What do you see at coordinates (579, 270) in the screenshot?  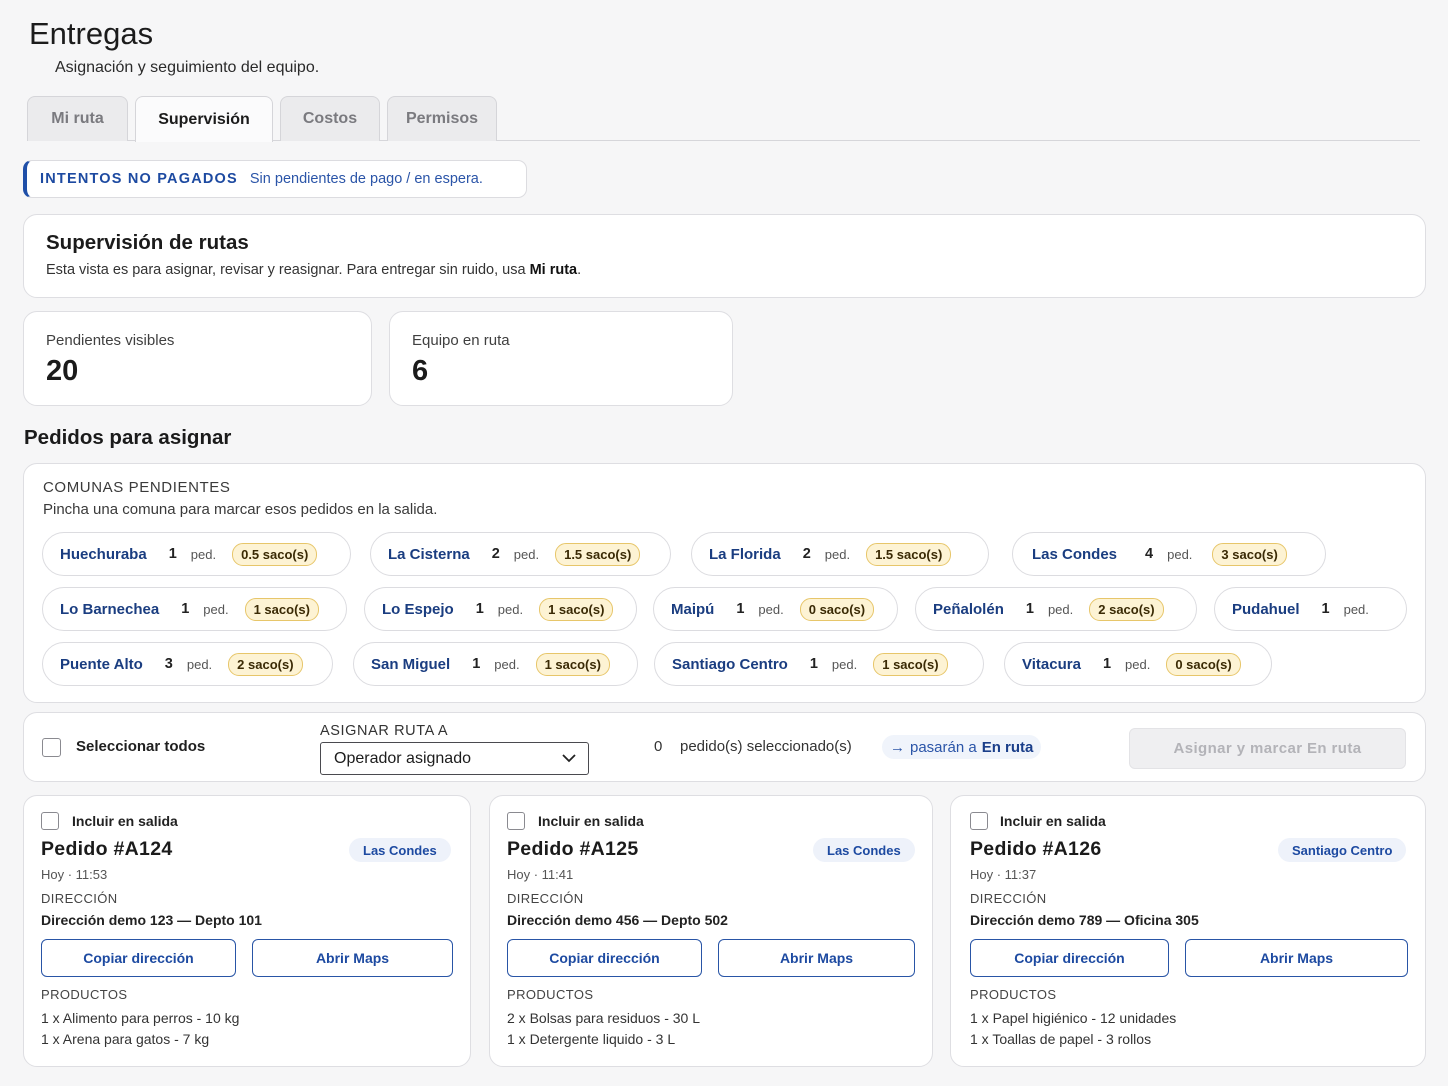 I see `supervision-text-end: .` at bounding box center [579, 270].